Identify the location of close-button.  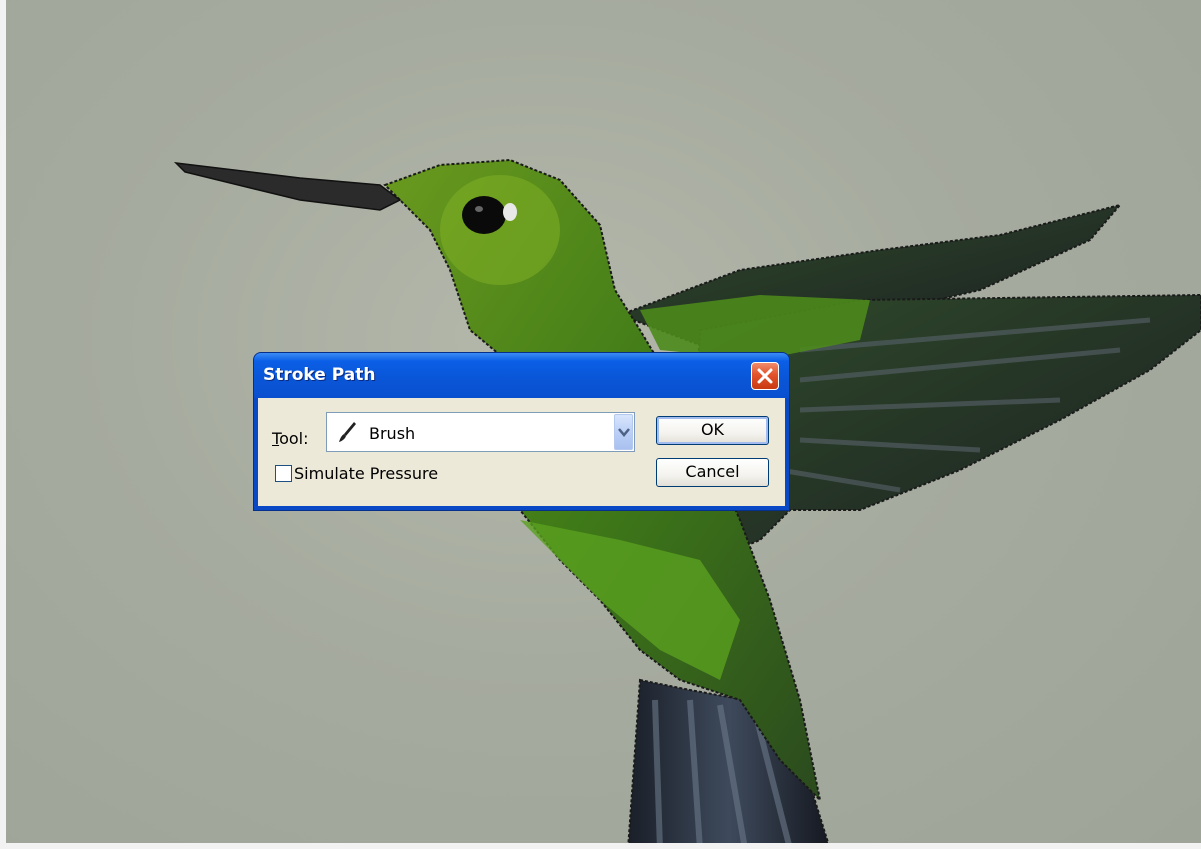
(765, 376).